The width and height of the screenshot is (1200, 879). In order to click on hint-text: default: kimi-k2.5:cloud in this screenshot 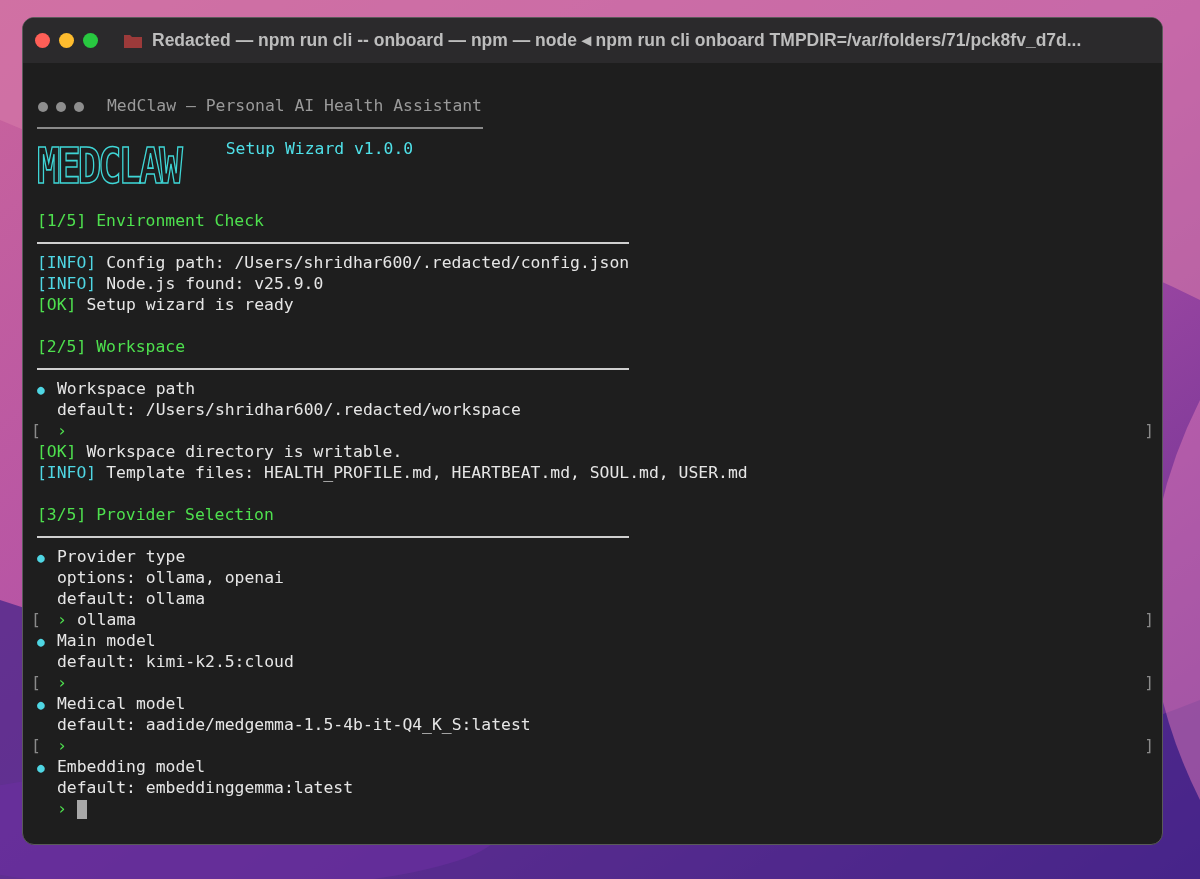, I will do `click(175, 662)`.